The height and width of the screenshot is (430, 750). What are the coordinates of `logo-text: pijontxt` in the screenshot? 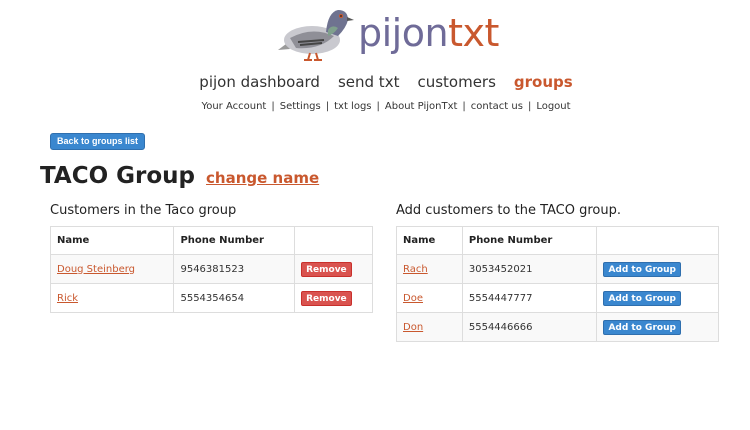 It's located at (428, 33).